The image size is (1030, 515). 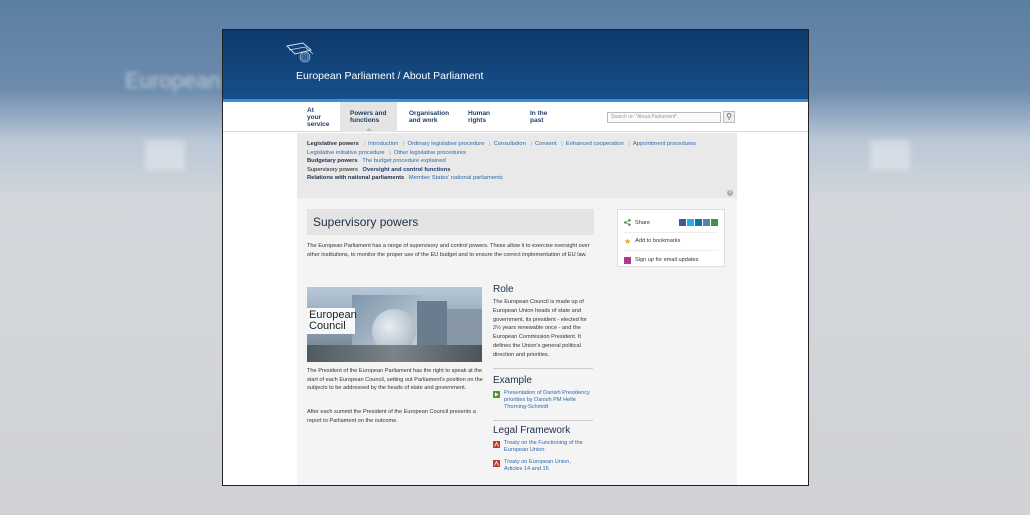 I want to click on submenu-link: Introduction, so click(x=383, y=144).